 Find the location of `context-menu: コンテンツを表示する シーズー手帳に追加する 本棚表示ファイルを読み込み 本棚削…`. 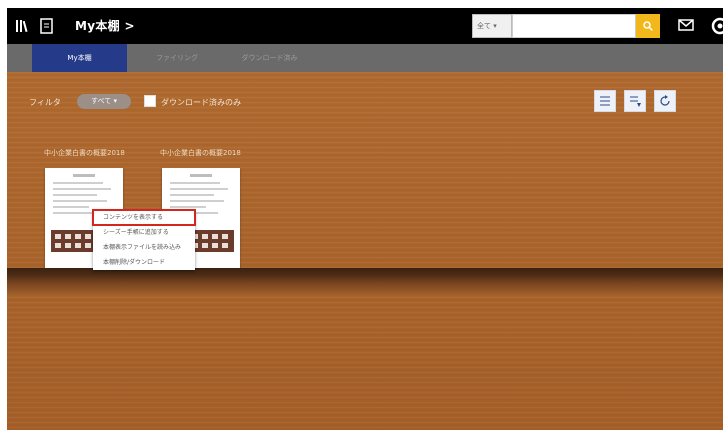

context-menu: コンテンツを表示する シーズー手帳に追加する 本棚表示ファイルを読み込み 本棚削… is located at coordinates (144, 239).